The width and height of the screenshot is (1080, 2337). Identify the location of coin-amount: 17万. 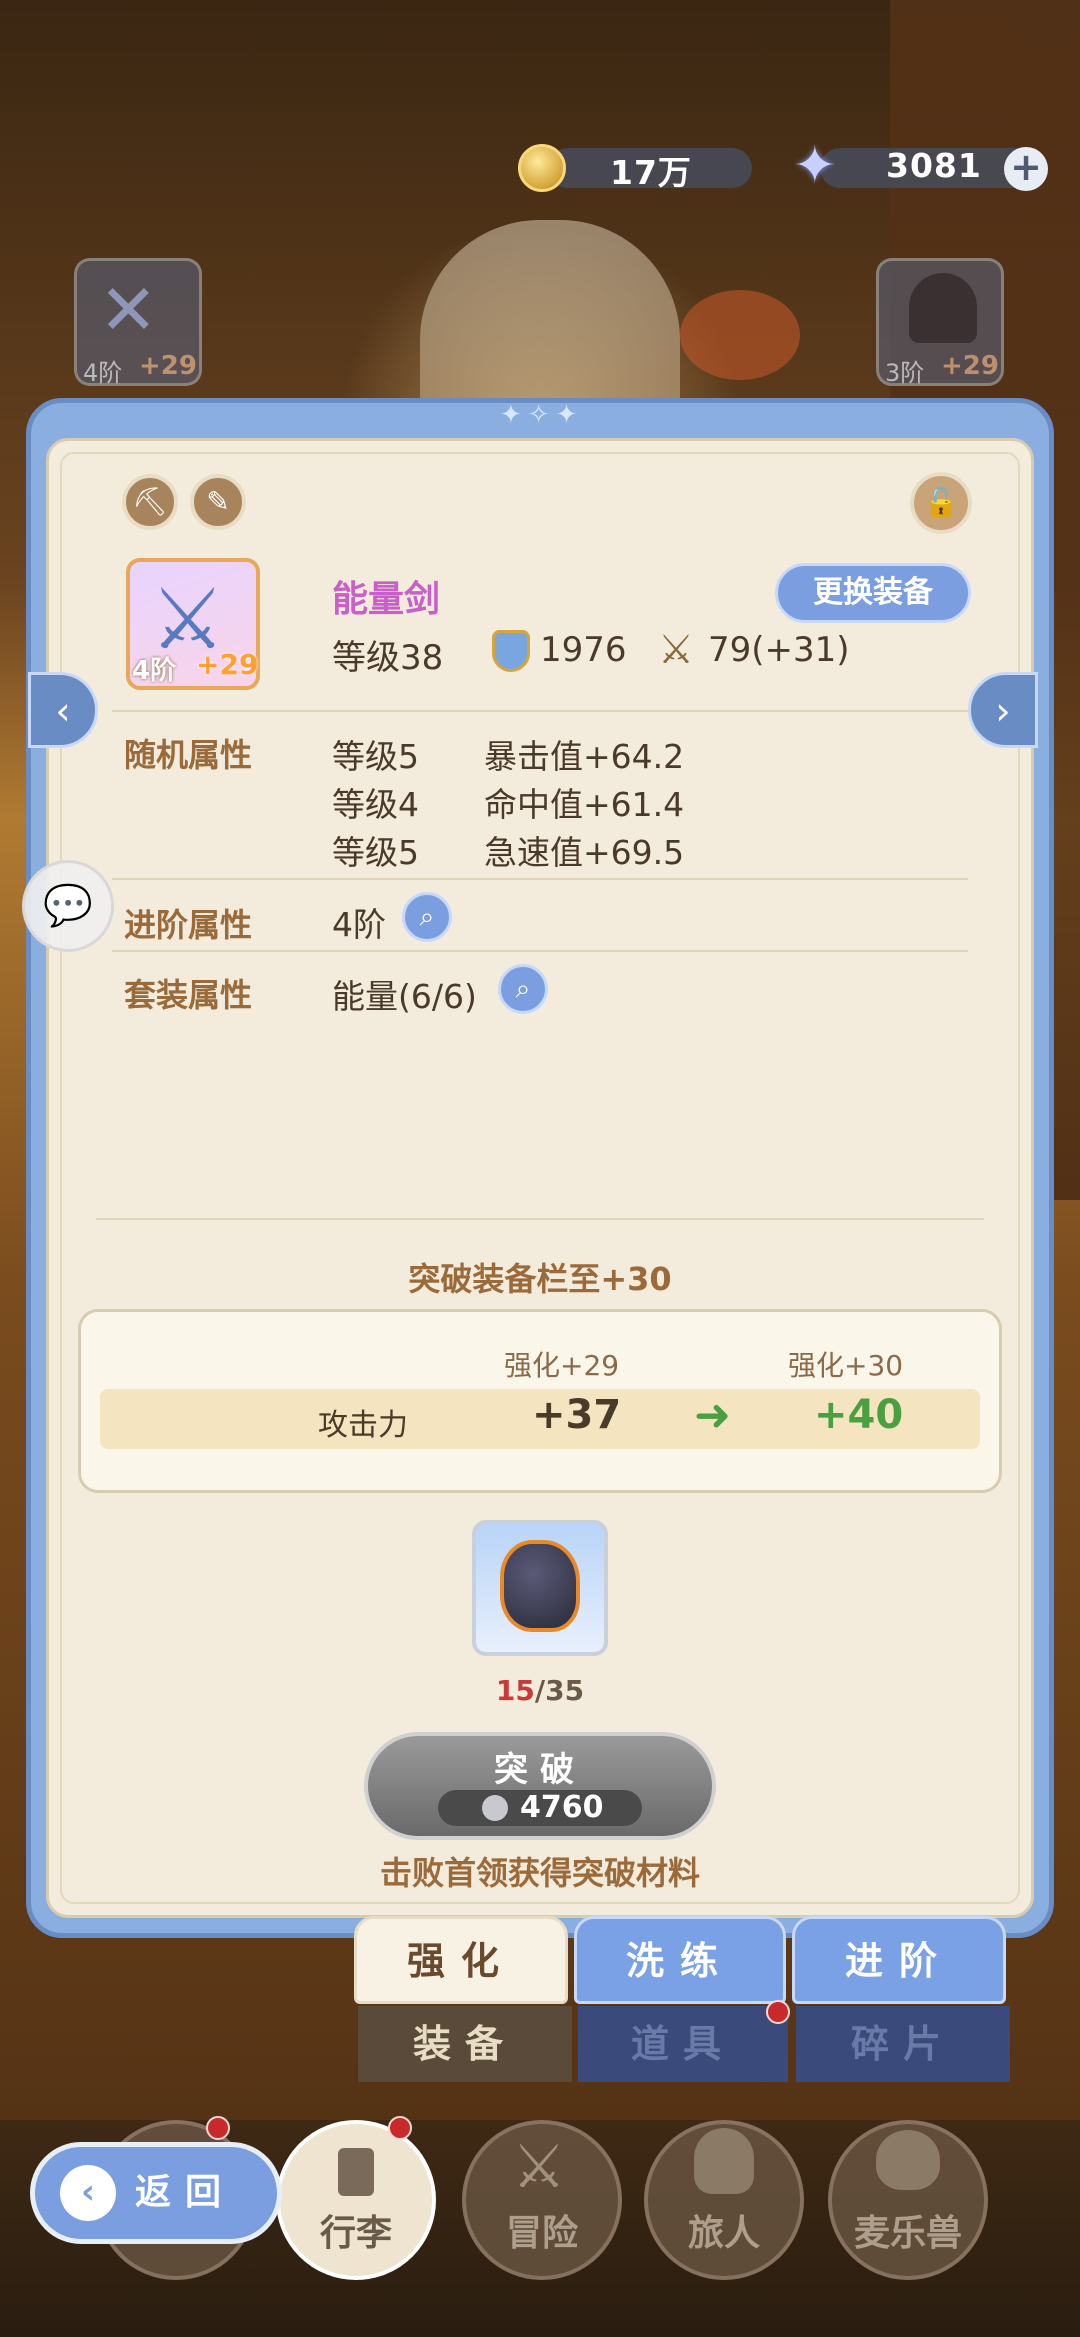
(651, 172).